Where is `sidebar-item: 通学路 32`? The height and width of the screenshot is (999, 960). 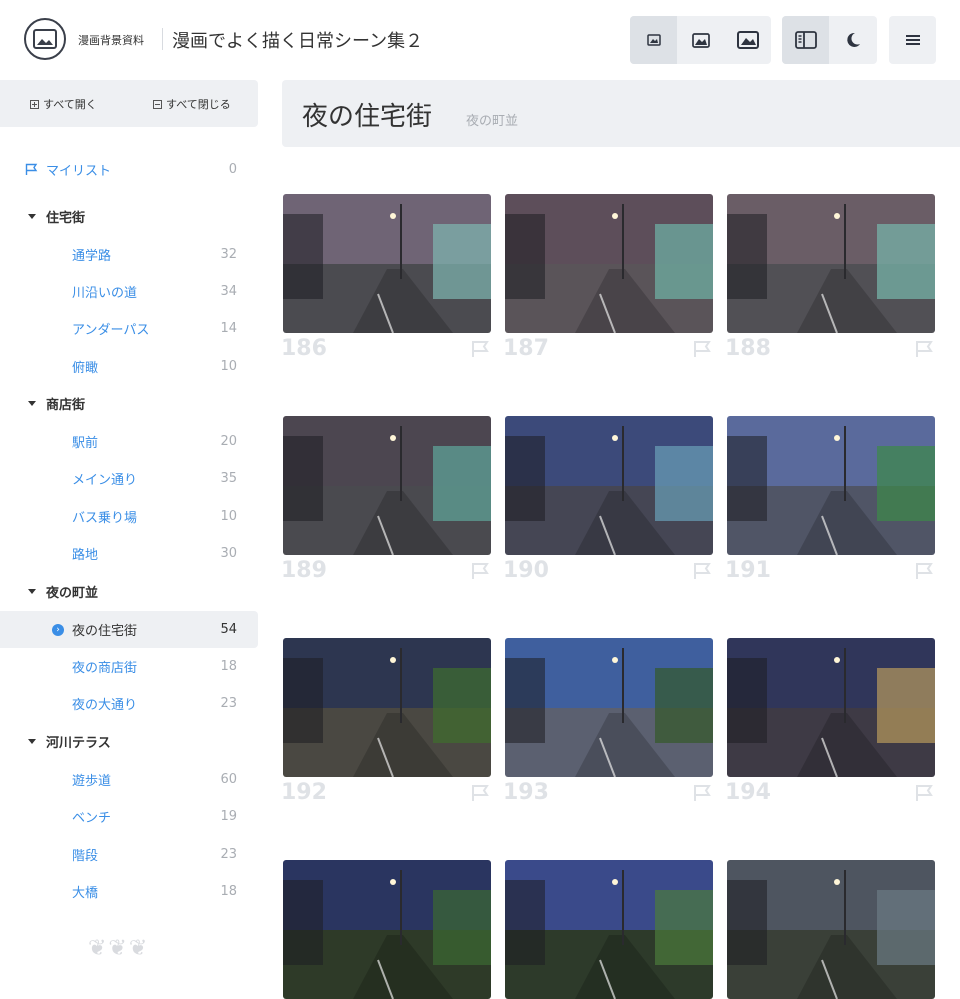
sidebar-item: 通学路 32 is located at coordinates (129, 254).